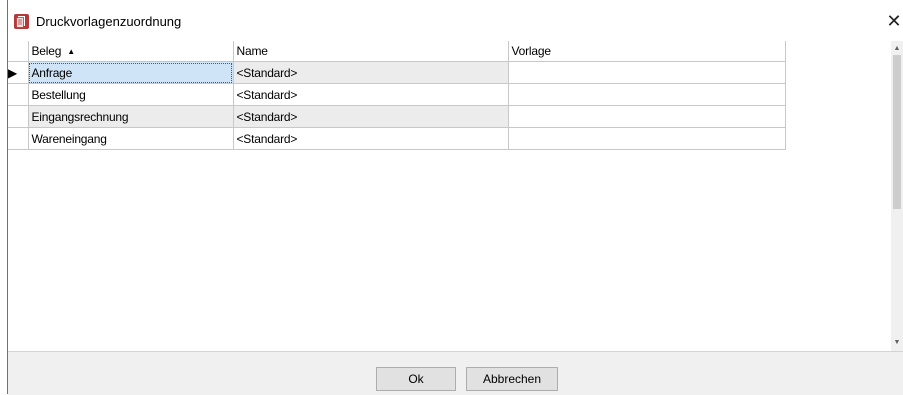  Describe the element at coordinates (897, 49) in the screenshot. I see `scroll-up-icon: ▲` at that location.